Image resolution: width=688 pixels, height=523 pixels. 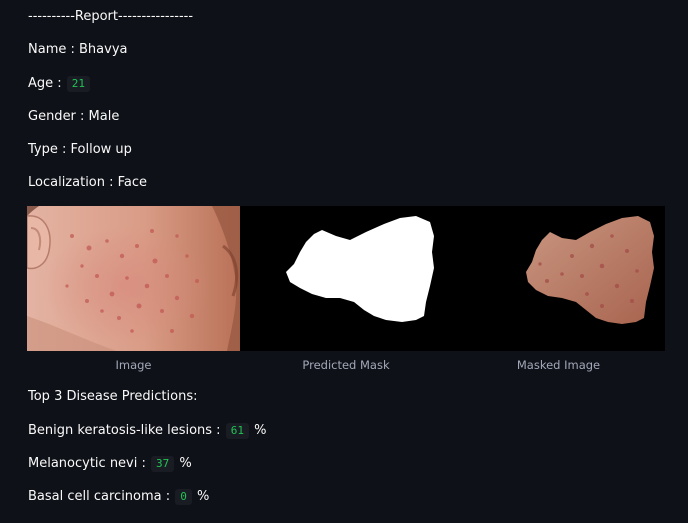 What do you see at coordinates (87, 463) in the screenshot?
I see `prediction-label: Melanocytic nevi :` at bounding box center [87, 463].